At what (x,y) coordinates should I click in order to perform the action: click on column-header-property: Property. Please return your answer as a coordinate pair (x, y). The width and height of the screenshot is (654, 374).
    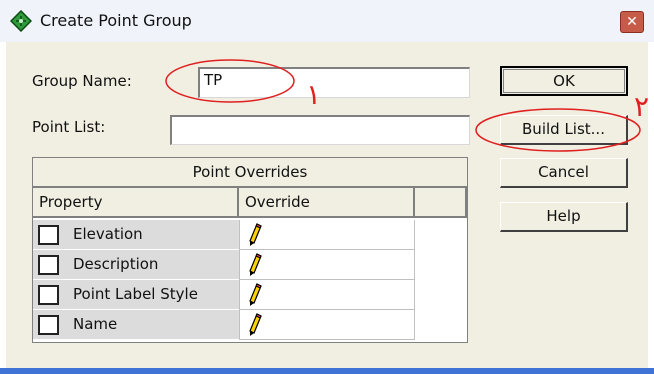
    Looking at the image, I should click on (136, 203).